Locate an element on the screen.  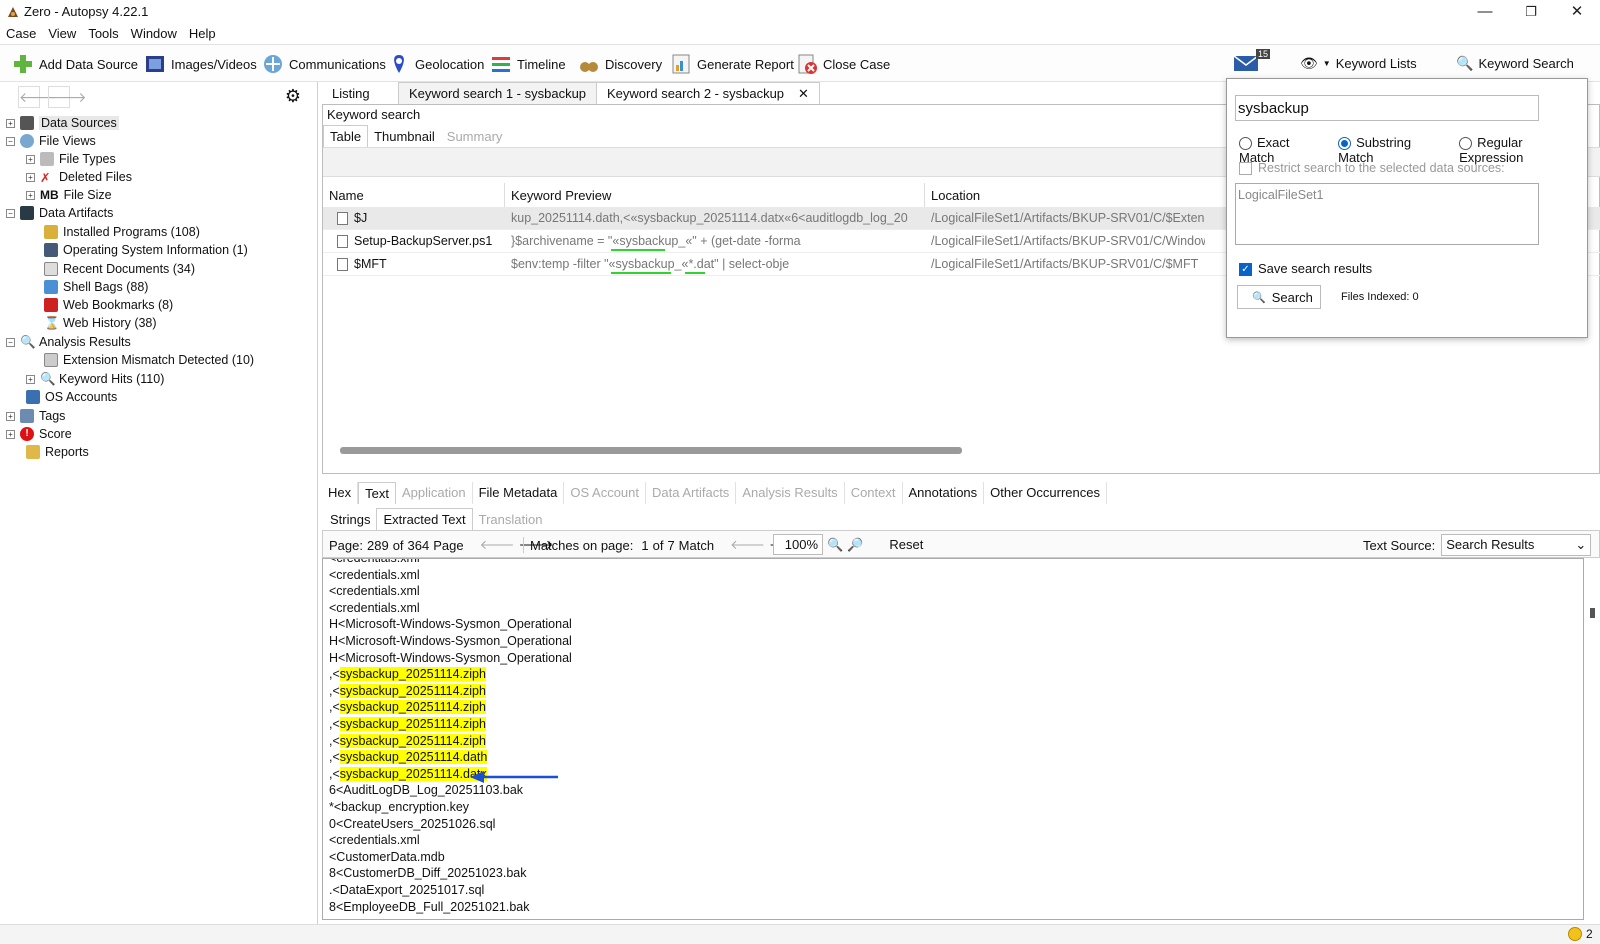
close-case-icon is located at coordinates (807, 64).